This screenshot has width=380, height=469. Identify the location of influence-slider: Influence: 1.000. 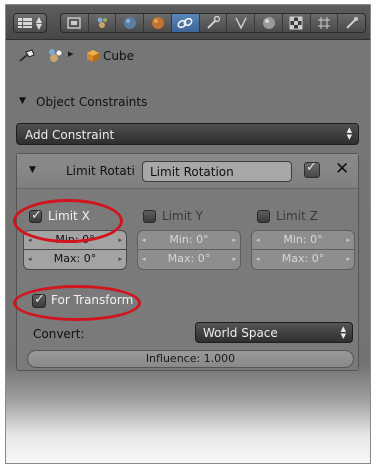
(190, 359).